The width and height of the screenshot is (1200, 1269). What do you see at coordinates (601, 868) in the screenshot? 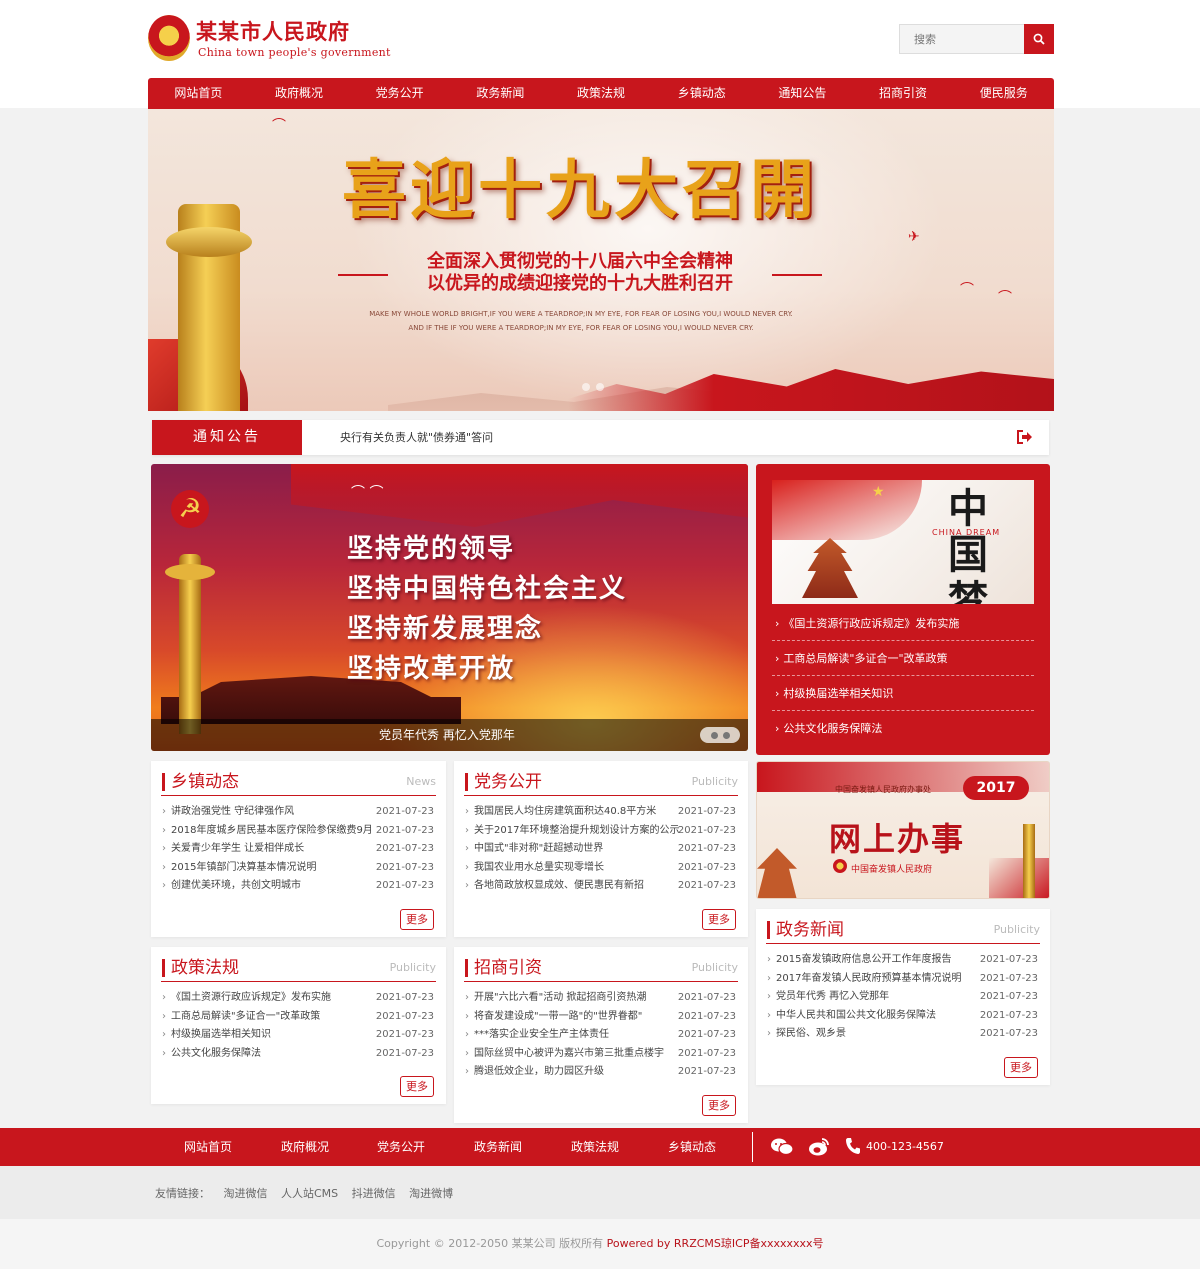
I see `list-item: 我国农业用水总量实现零增长 2021-07-23` at bounding box center [601, 868].